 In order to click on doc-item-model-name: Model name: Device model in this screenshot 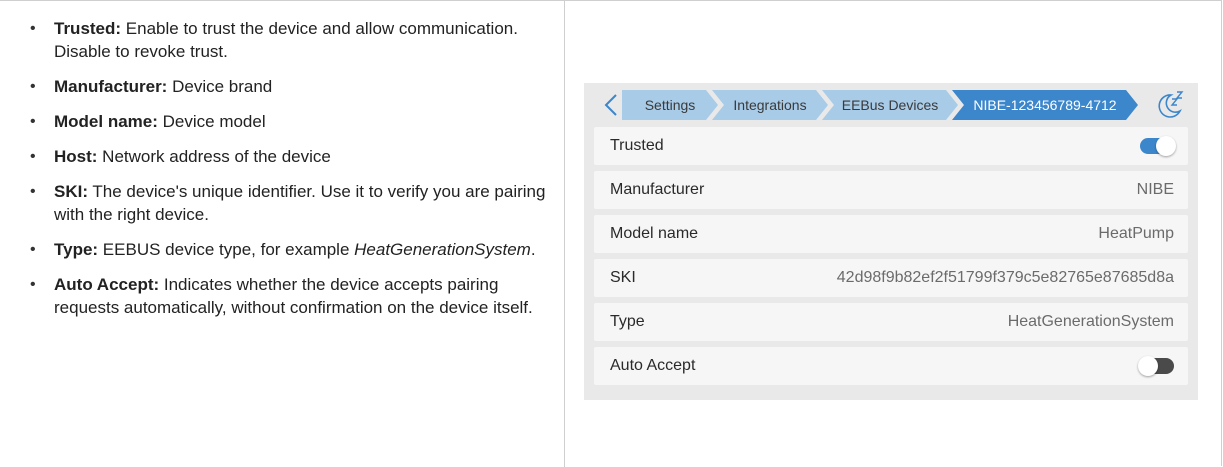, I will do `click(290, 121)`.